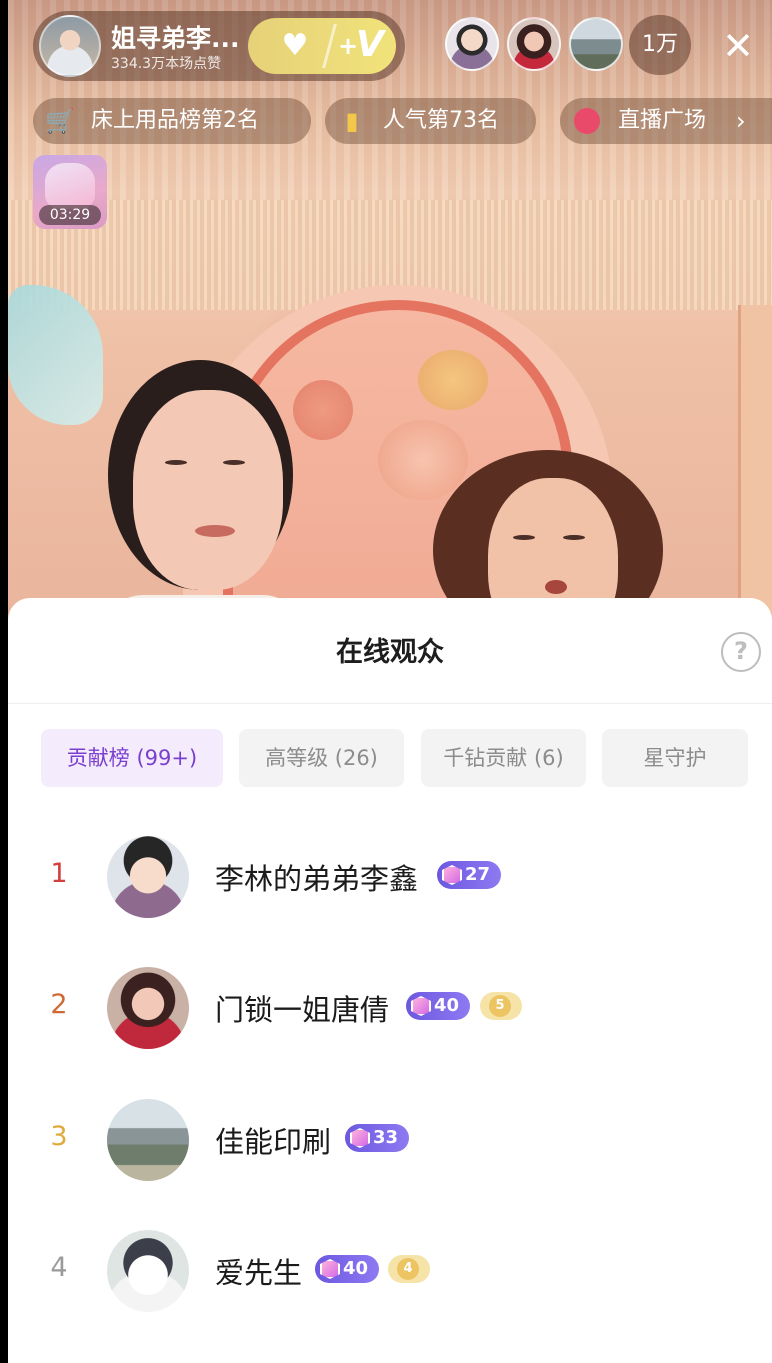 This screenshot has height=1363, width=772. I want to click on user-name: 爱先生, so click(259, 1273).